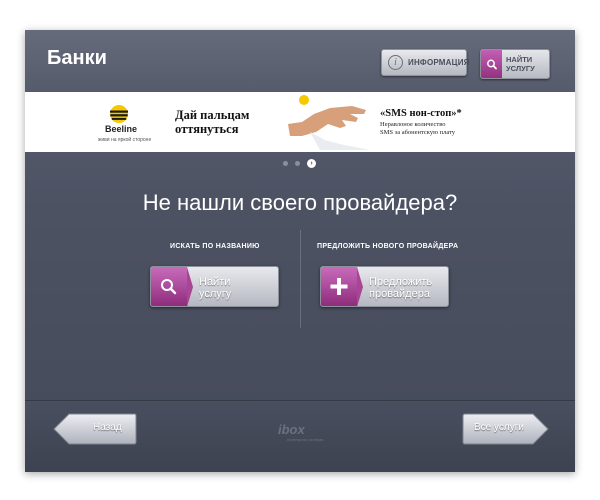  What do you see at coordinates (291, 429) in the screenshot?
I see `ibox-logo: ibox` at bounding box center [291, 429].